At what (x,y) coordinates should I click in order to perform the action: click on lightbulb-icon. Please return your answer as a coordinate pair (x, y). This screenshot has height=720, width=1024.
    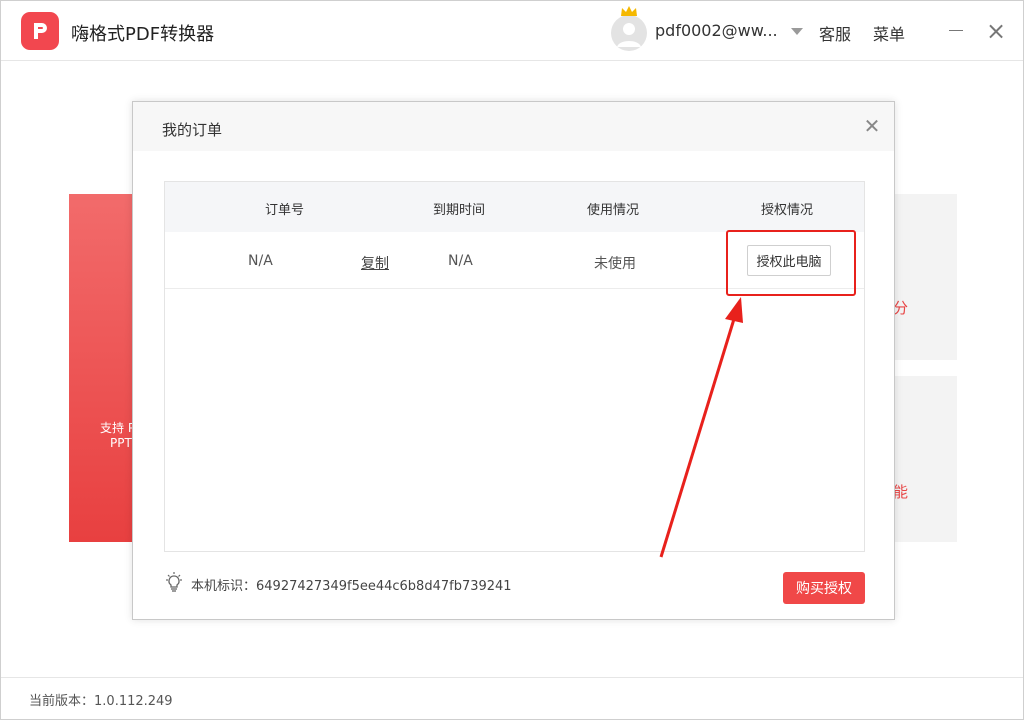
    Looking at the image, I should click on (174, 582).